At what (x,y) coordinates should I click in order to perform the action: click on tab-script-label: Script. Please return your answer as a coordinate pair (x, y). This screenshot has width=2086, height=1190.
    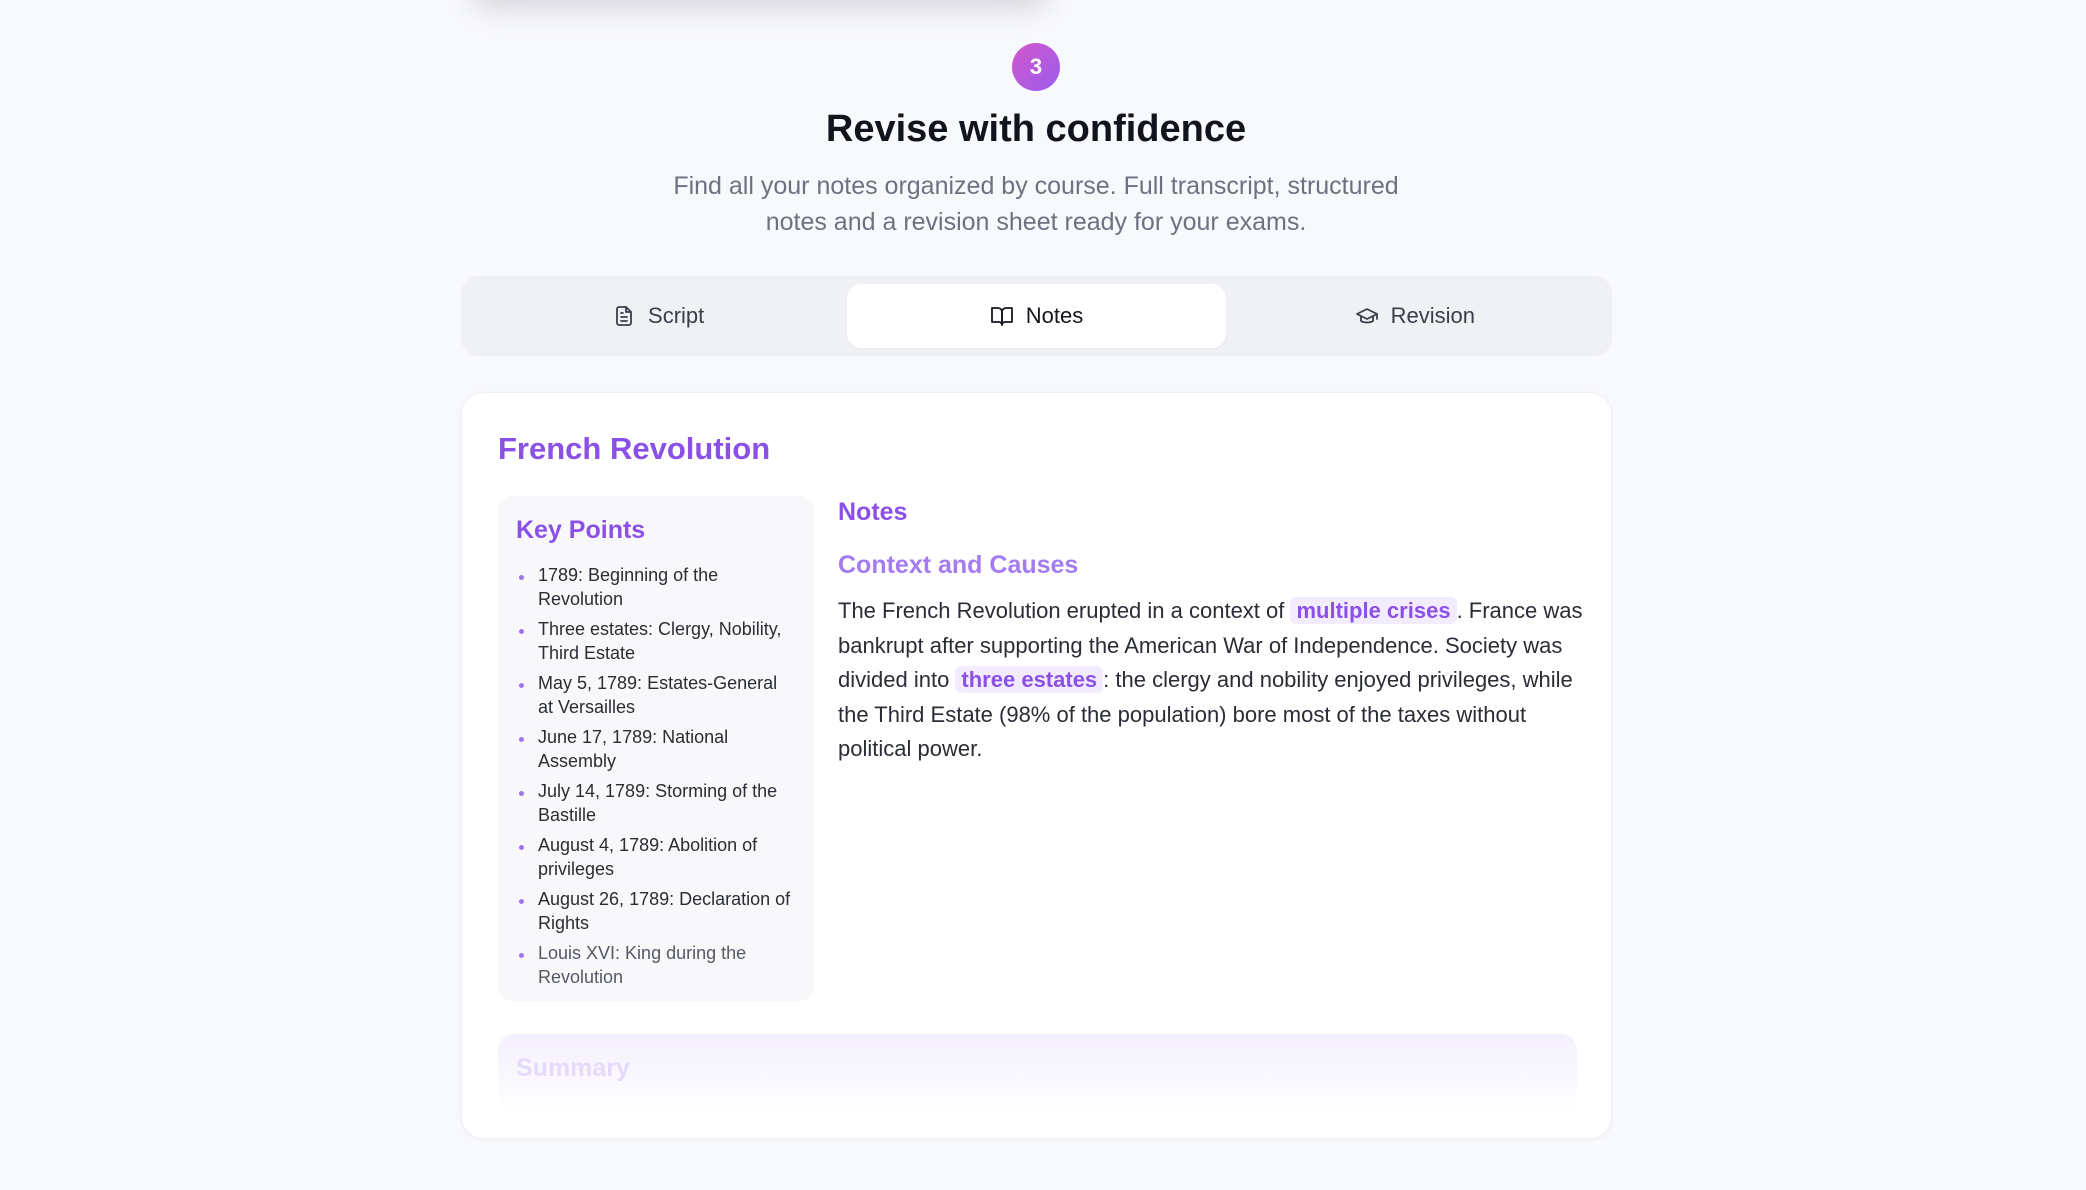
    Looking at the image, I should click on (676, 315).